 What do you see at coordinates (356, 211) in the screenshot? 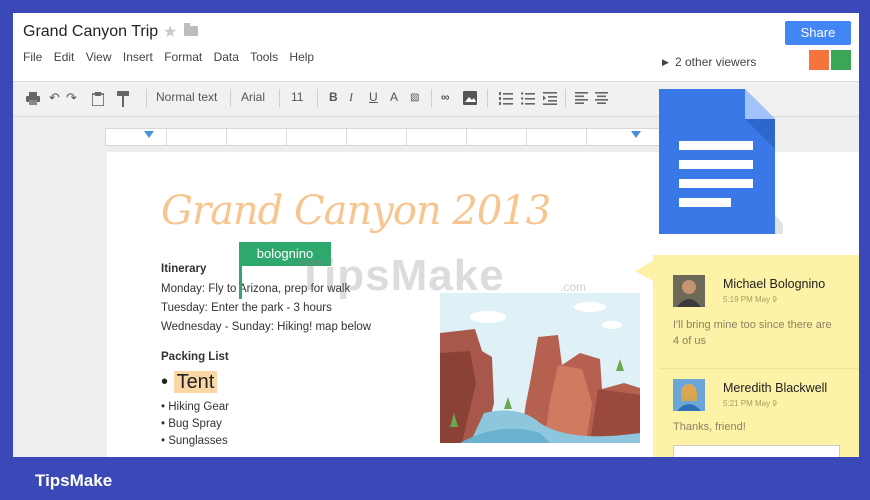
I see `document-heading: Grand Canyon 2013` at bounding box center [356, 211].